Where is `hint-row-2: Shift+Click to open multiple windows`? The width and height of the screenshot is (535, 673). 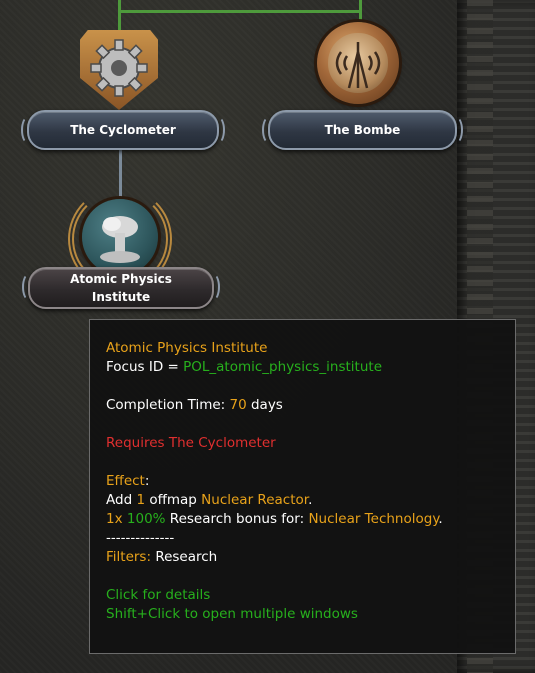 hint-row-2: Shift+Click to open multiple windows is located at coordinates (310, 615).